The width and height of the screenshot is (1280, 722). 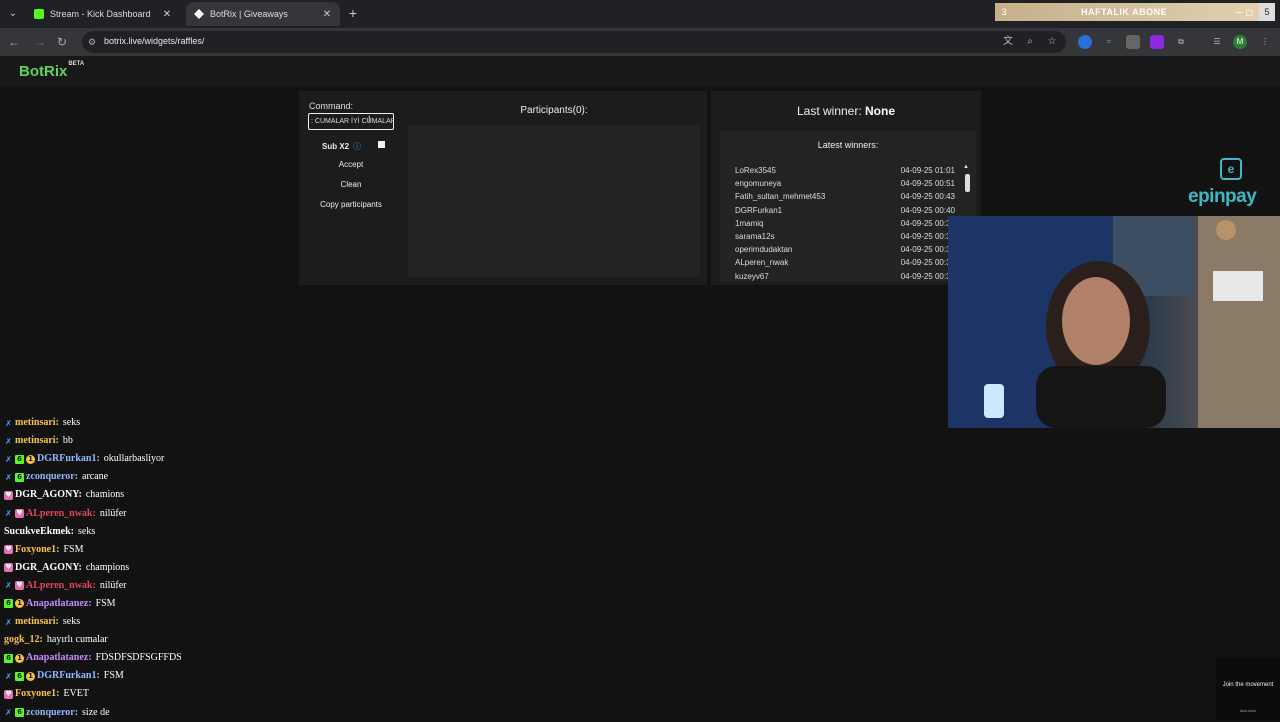 What do you see at coordinates (1217, 42) in the screenshot?
I see `reading-list-icon: ☰` at bounding box center [1217, 42].